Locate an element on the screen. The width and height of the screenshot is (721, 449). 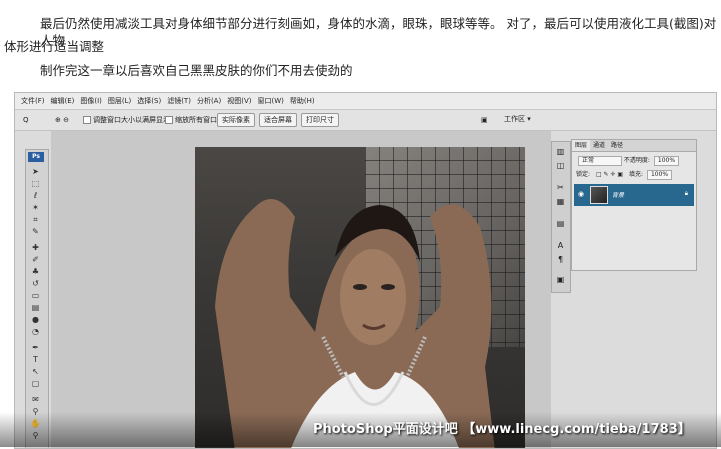
opacity-input: 100% is located at coordinates (666, 161).